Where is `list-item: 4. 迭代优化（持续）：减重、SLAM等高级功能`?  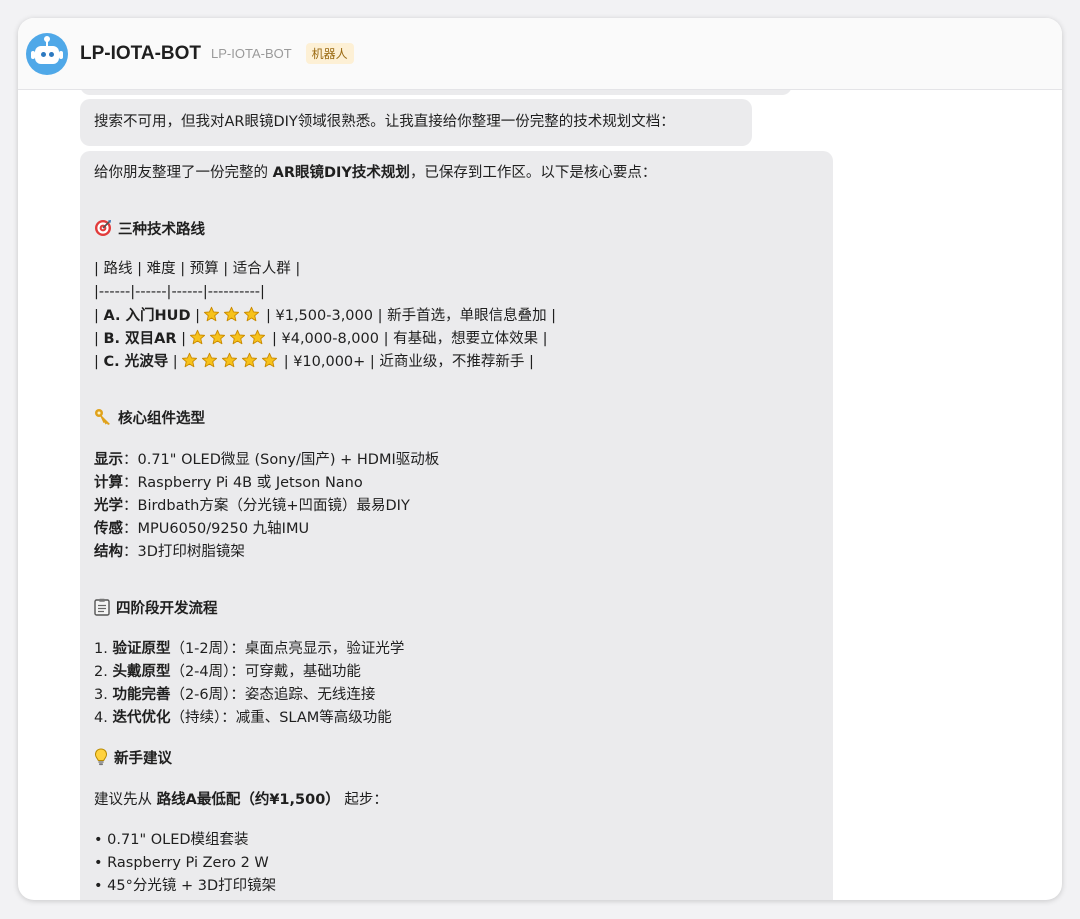
list-item: 4. 迭代优化（持续）：减重、SLAM等高级功能 is located at coordinates (243, 718).